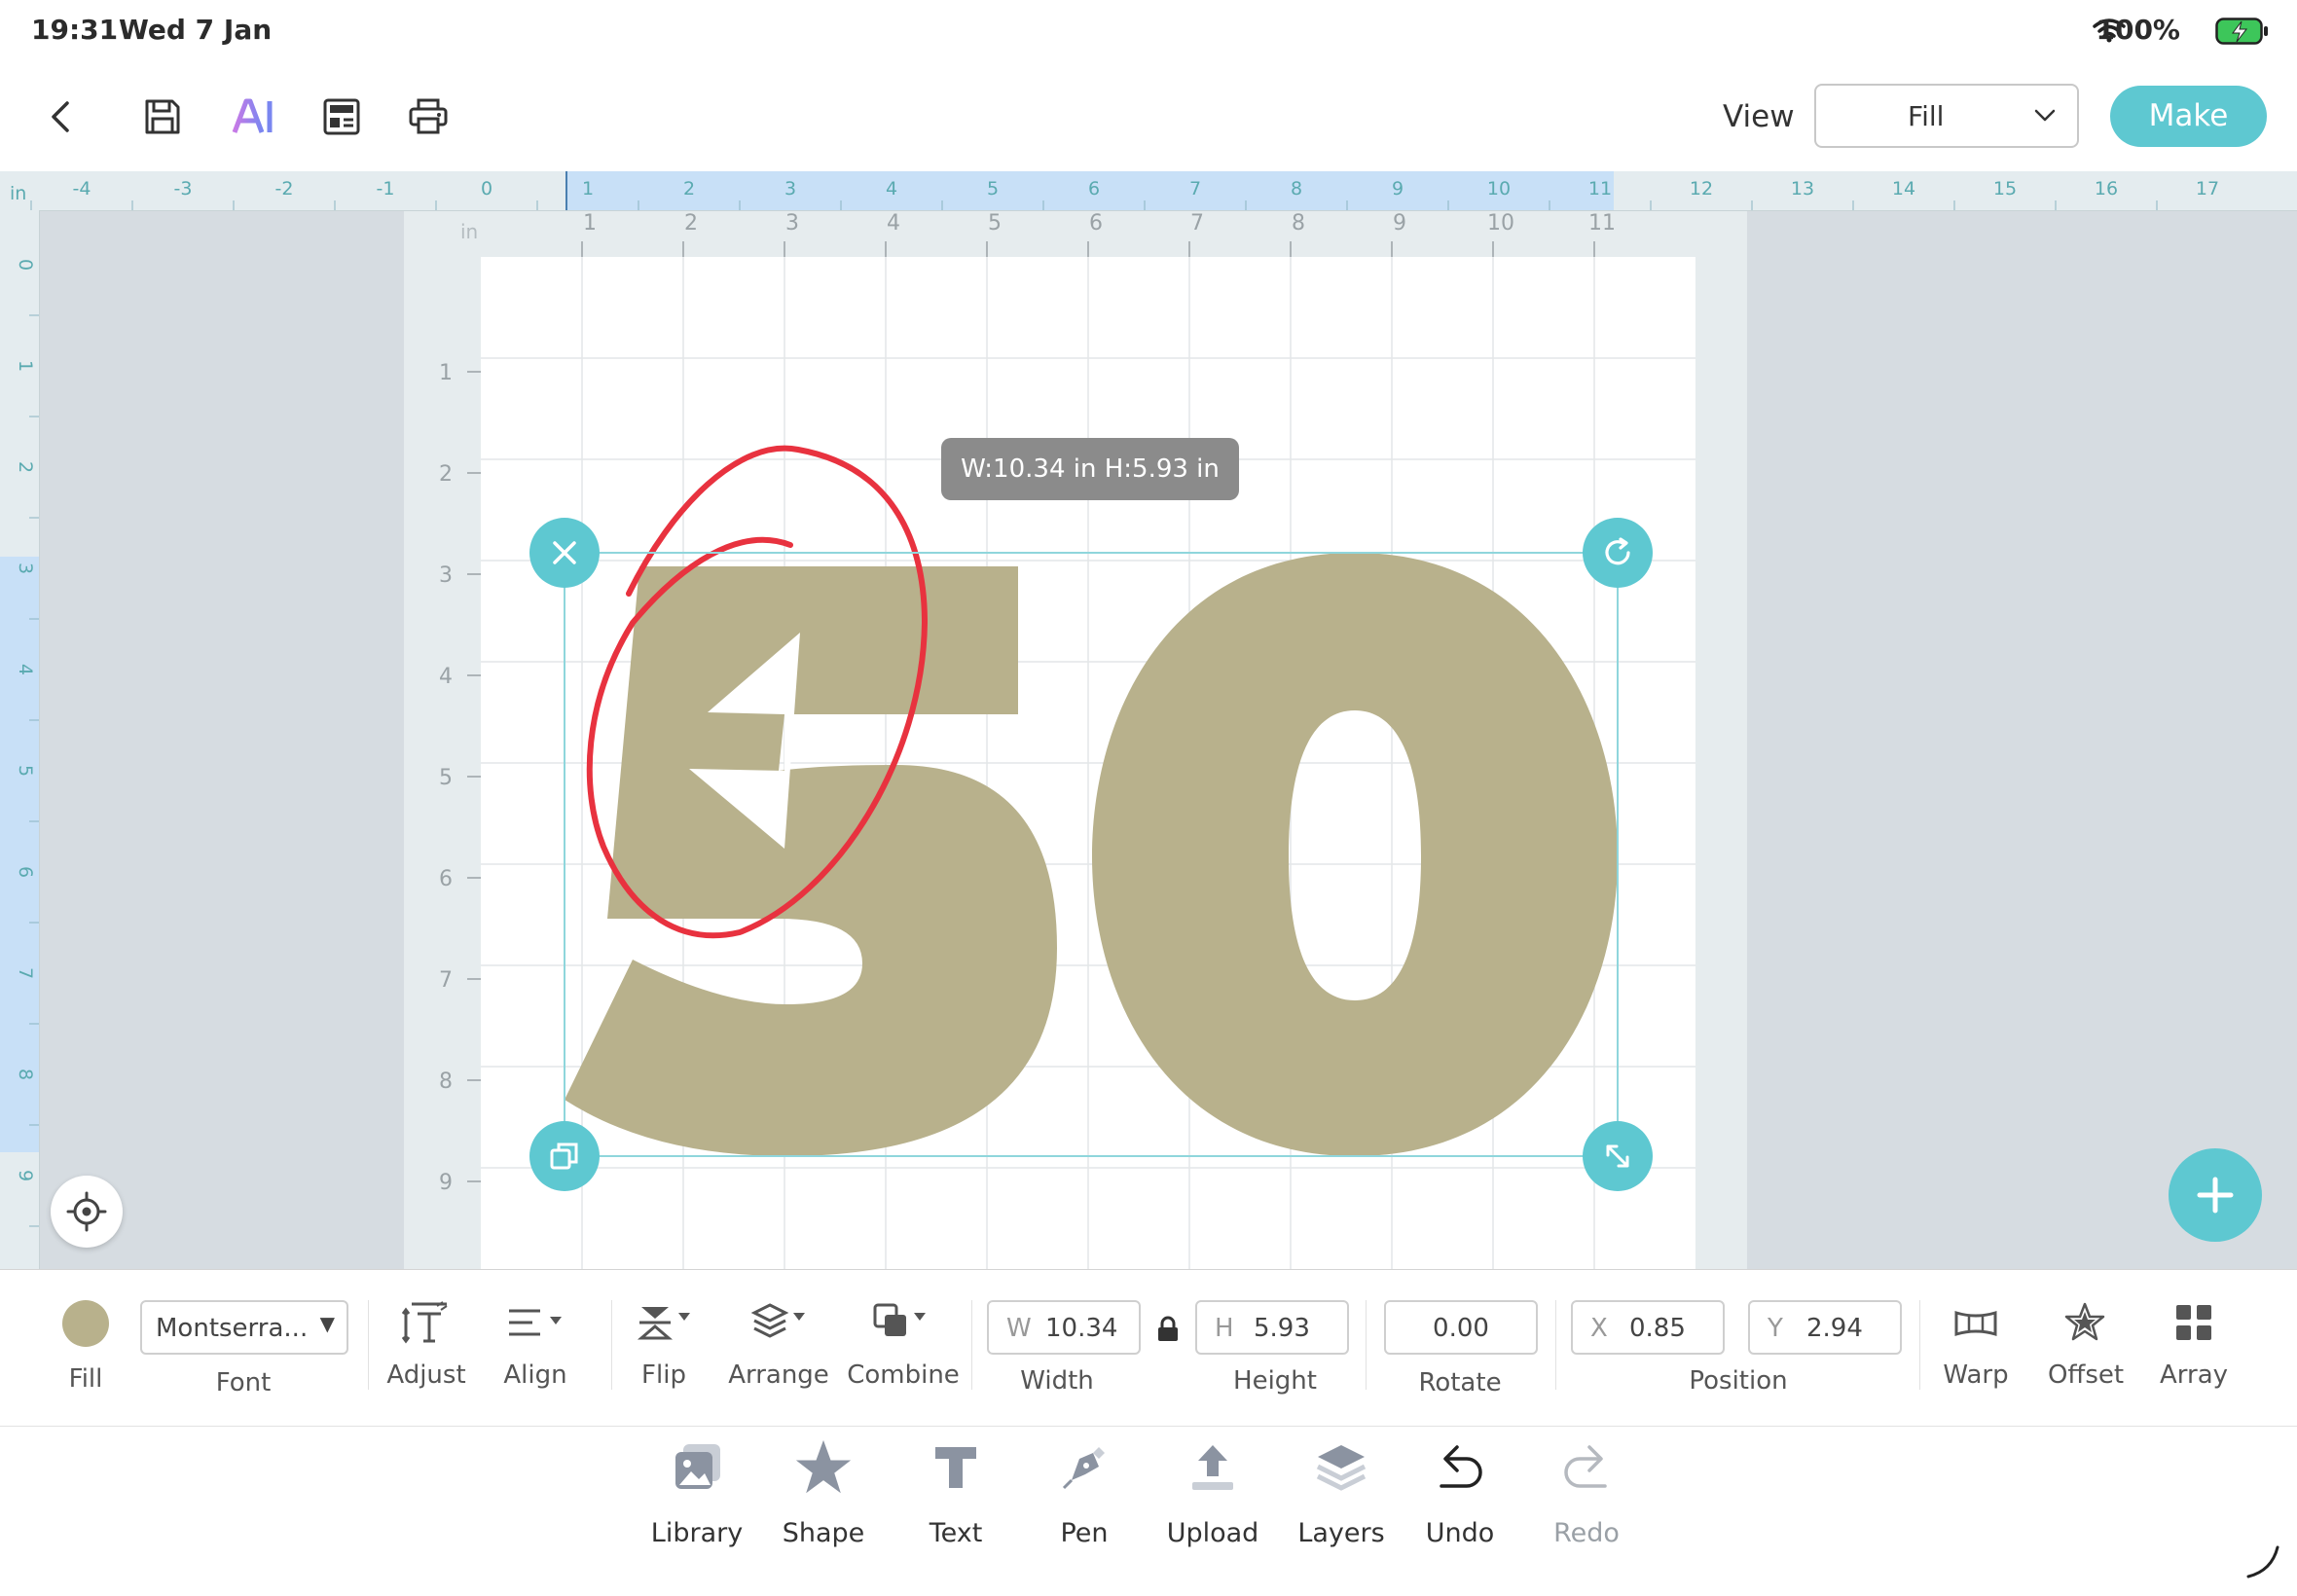  Describe the element at coordinates (1599, 1328) in the screenshot. I see `x-prefix: X` at that location.